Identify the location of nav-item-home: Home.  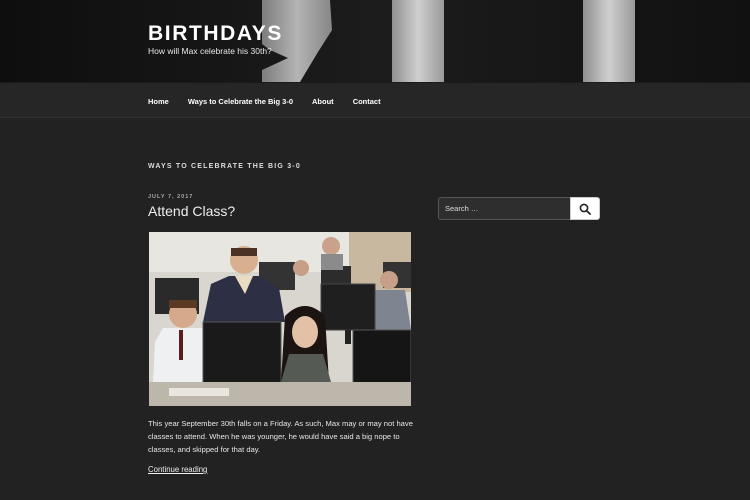
(158, 101).